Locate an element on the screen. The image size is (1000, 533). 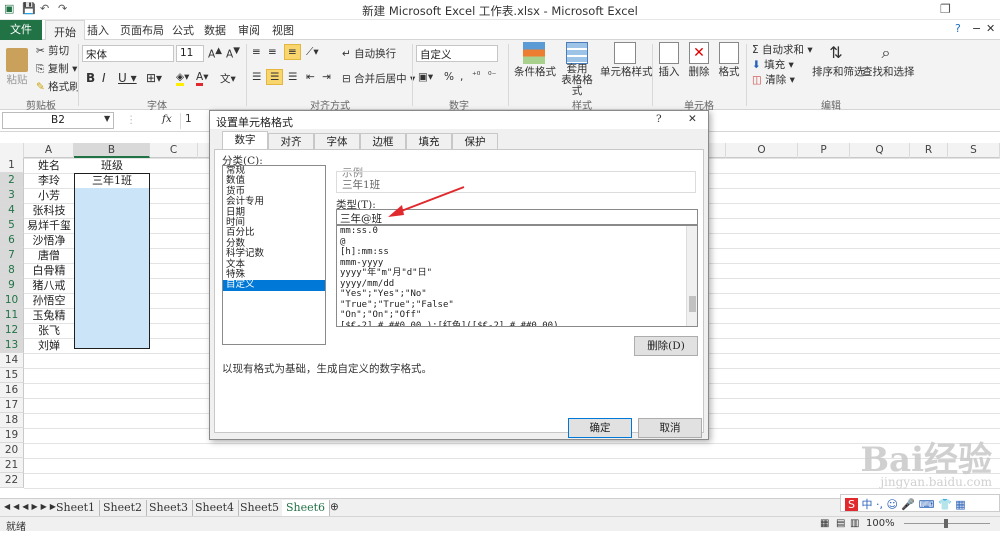
format-item: "On";"On";"Off" is located at coordinates (517, 315).